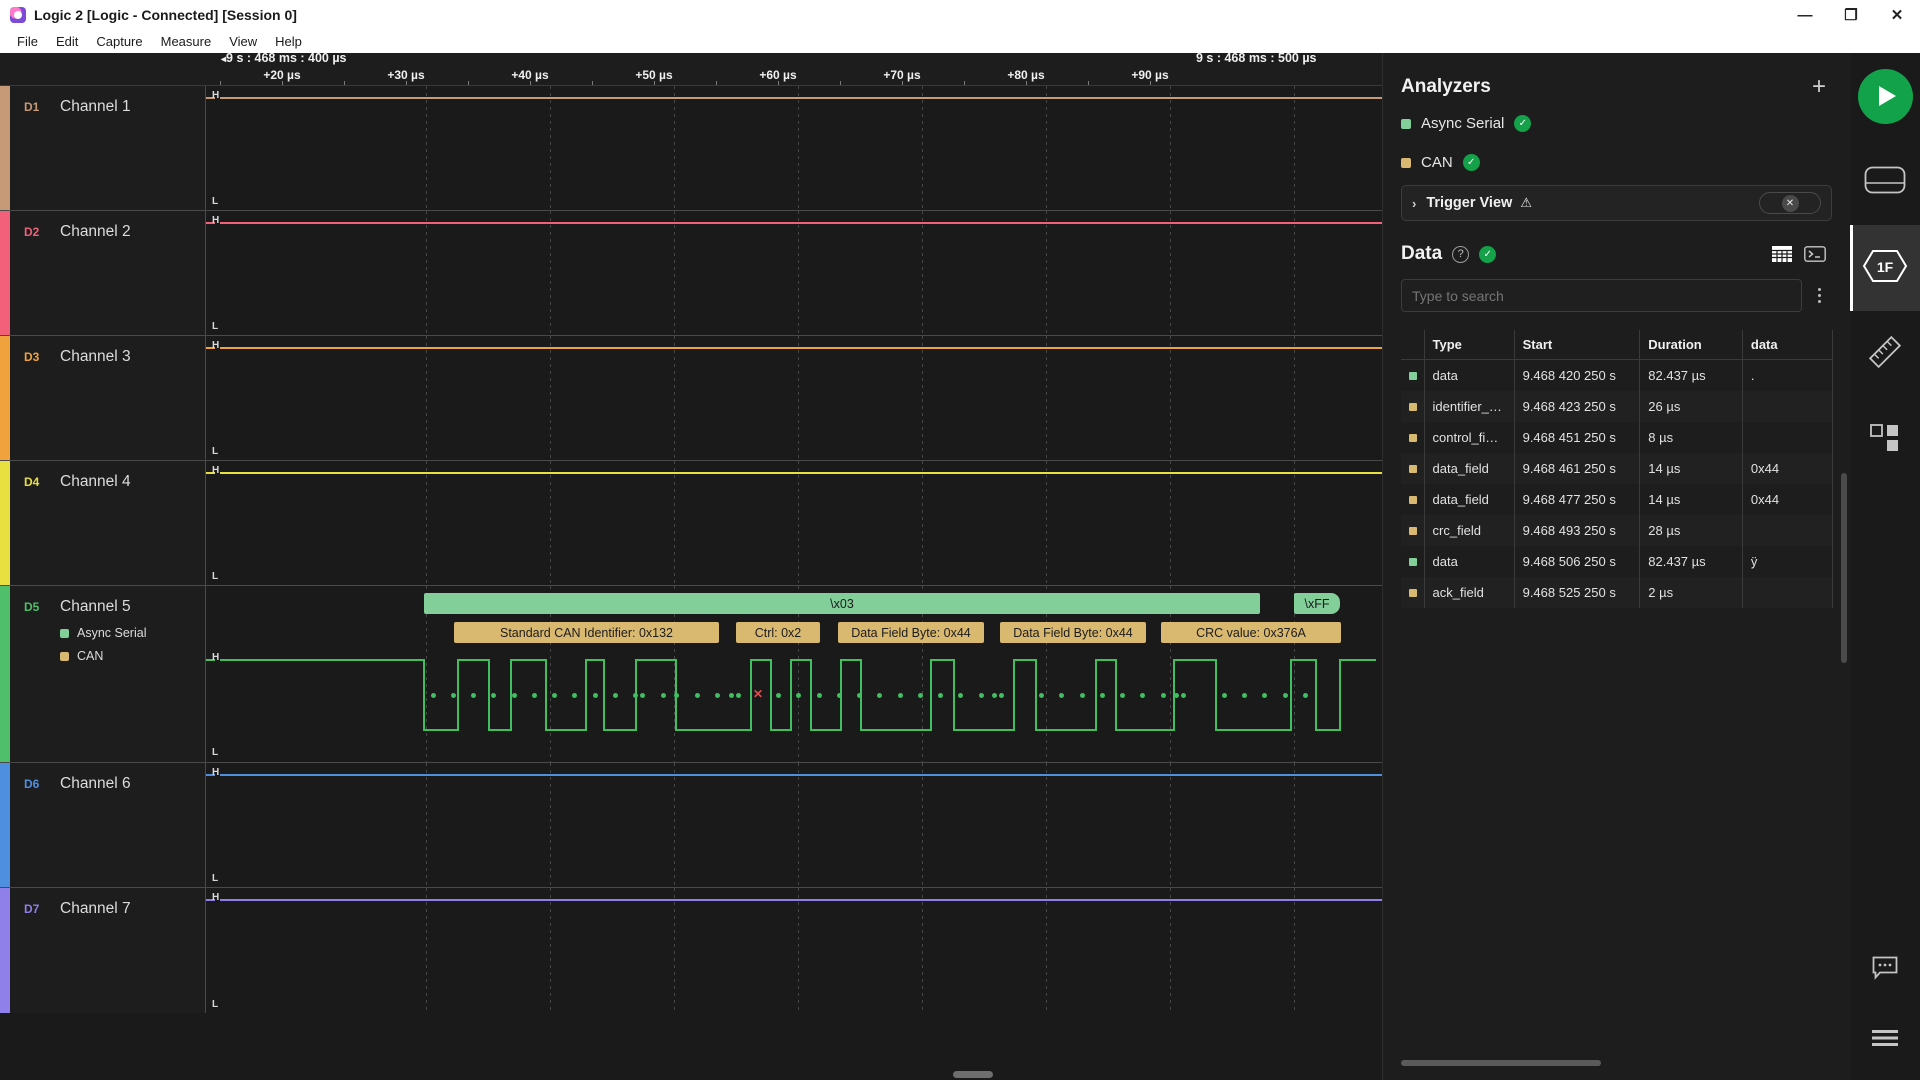 The height and width of the screenshot is (1080, 1920). Describe the element at coordinates (1819, 87) in the screenshot. I see `add-analyzer-icon: +` at that location.